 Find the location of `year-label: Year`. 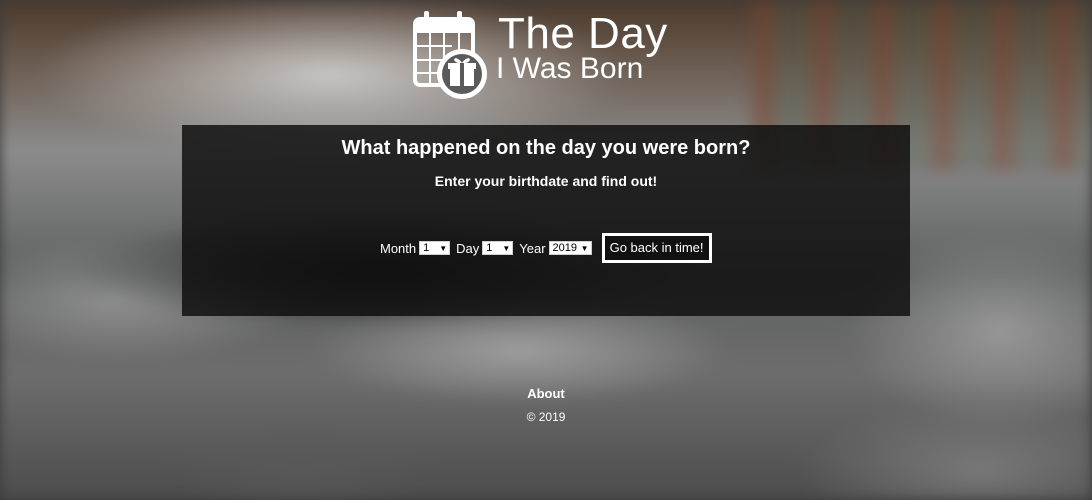

year-label: Year is located at coordinates (532, 248).